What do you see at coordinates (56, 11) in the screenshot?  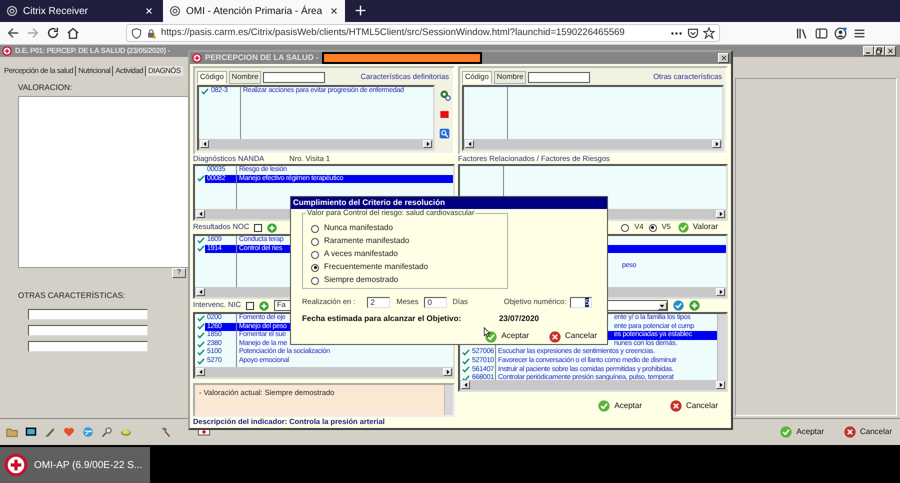 I see `tab-title: Citrix Receiver` at bounding box center [56, 11].